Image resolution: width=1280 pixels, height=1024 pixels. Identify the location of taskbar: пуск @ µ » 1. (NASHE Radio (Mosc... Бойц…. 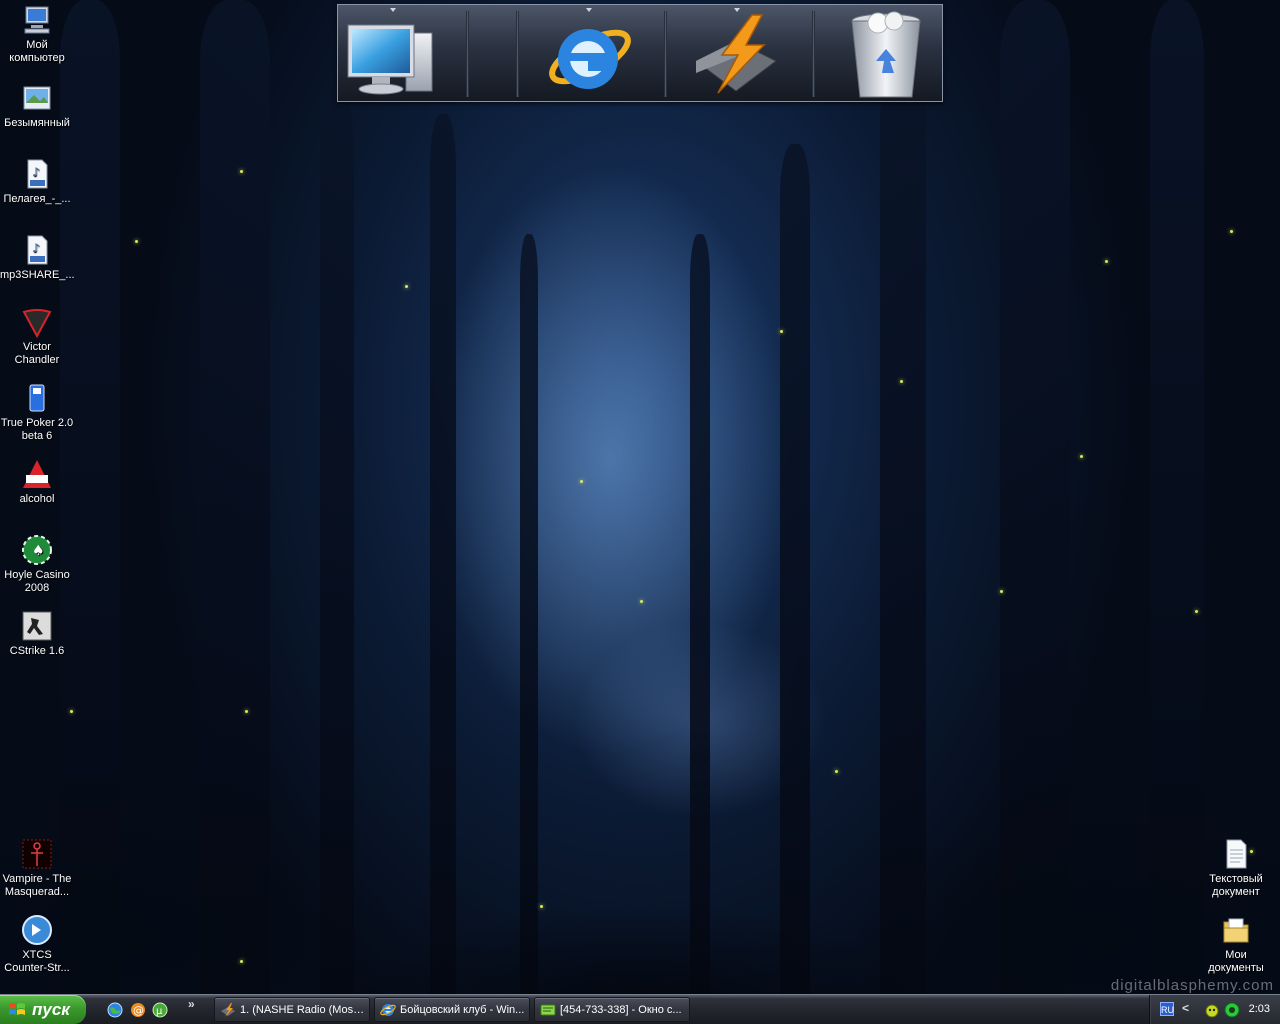
(640, 1009).